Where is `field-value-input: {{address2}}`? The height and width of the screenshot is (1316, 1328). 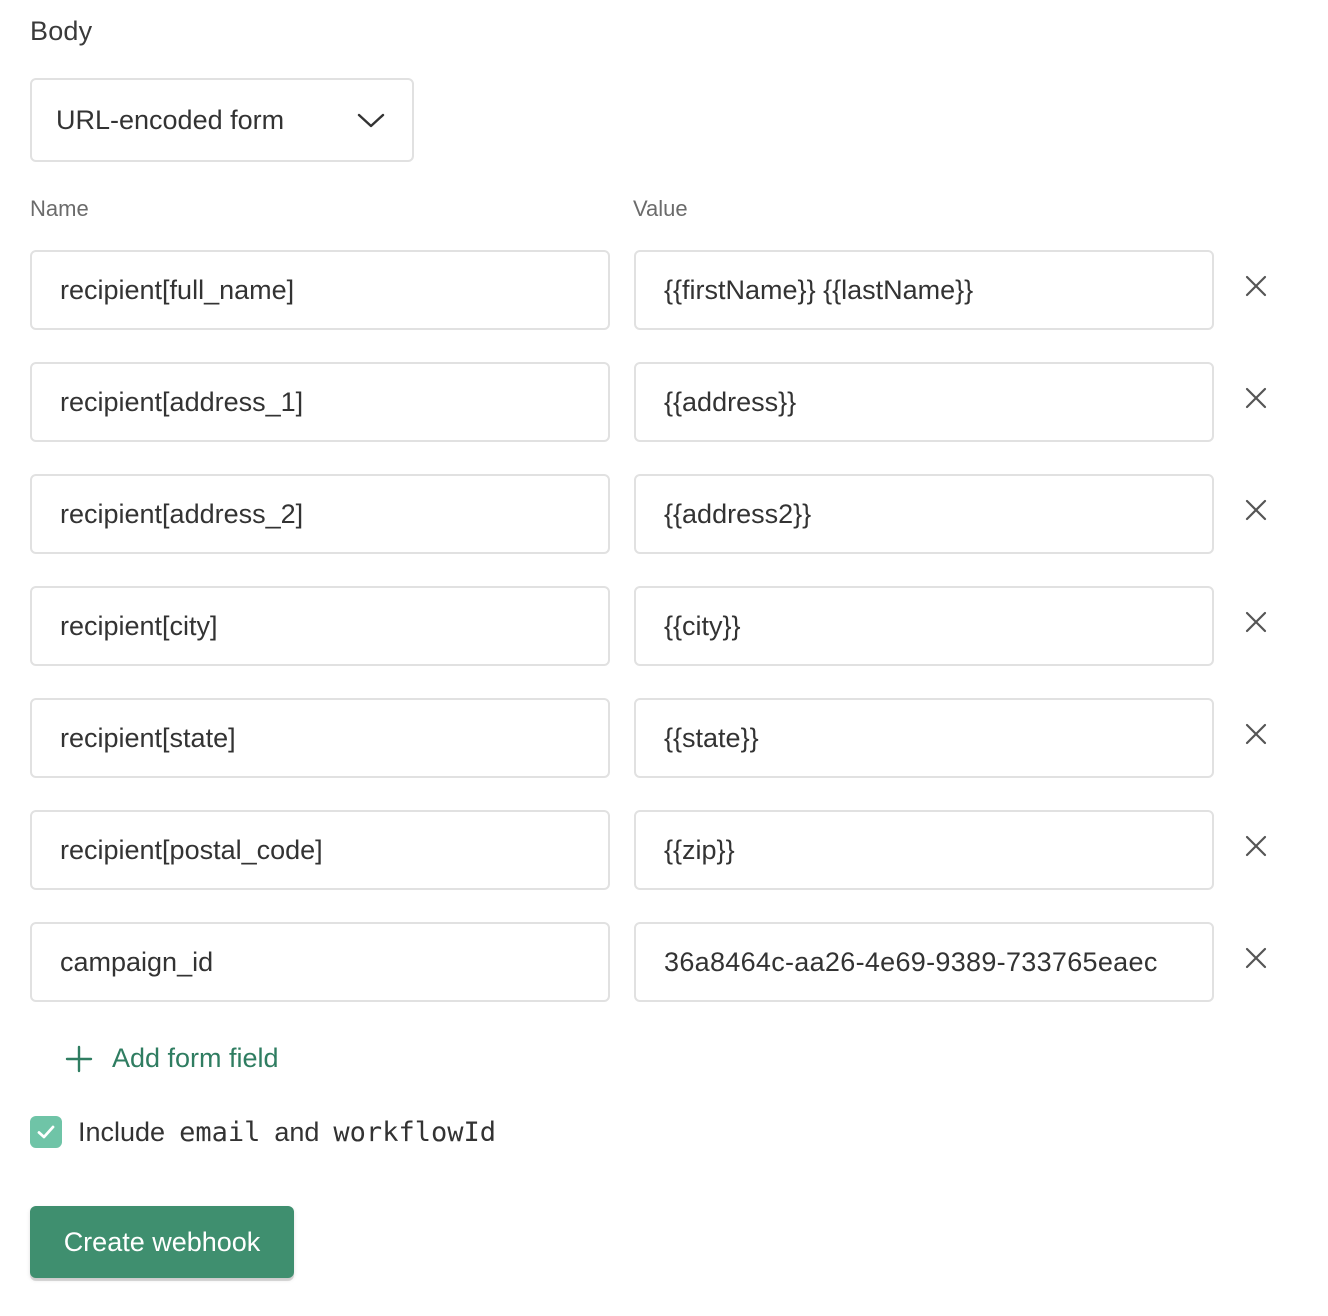 field-value-input: {{address2}} is located at coordinates (924, 514).